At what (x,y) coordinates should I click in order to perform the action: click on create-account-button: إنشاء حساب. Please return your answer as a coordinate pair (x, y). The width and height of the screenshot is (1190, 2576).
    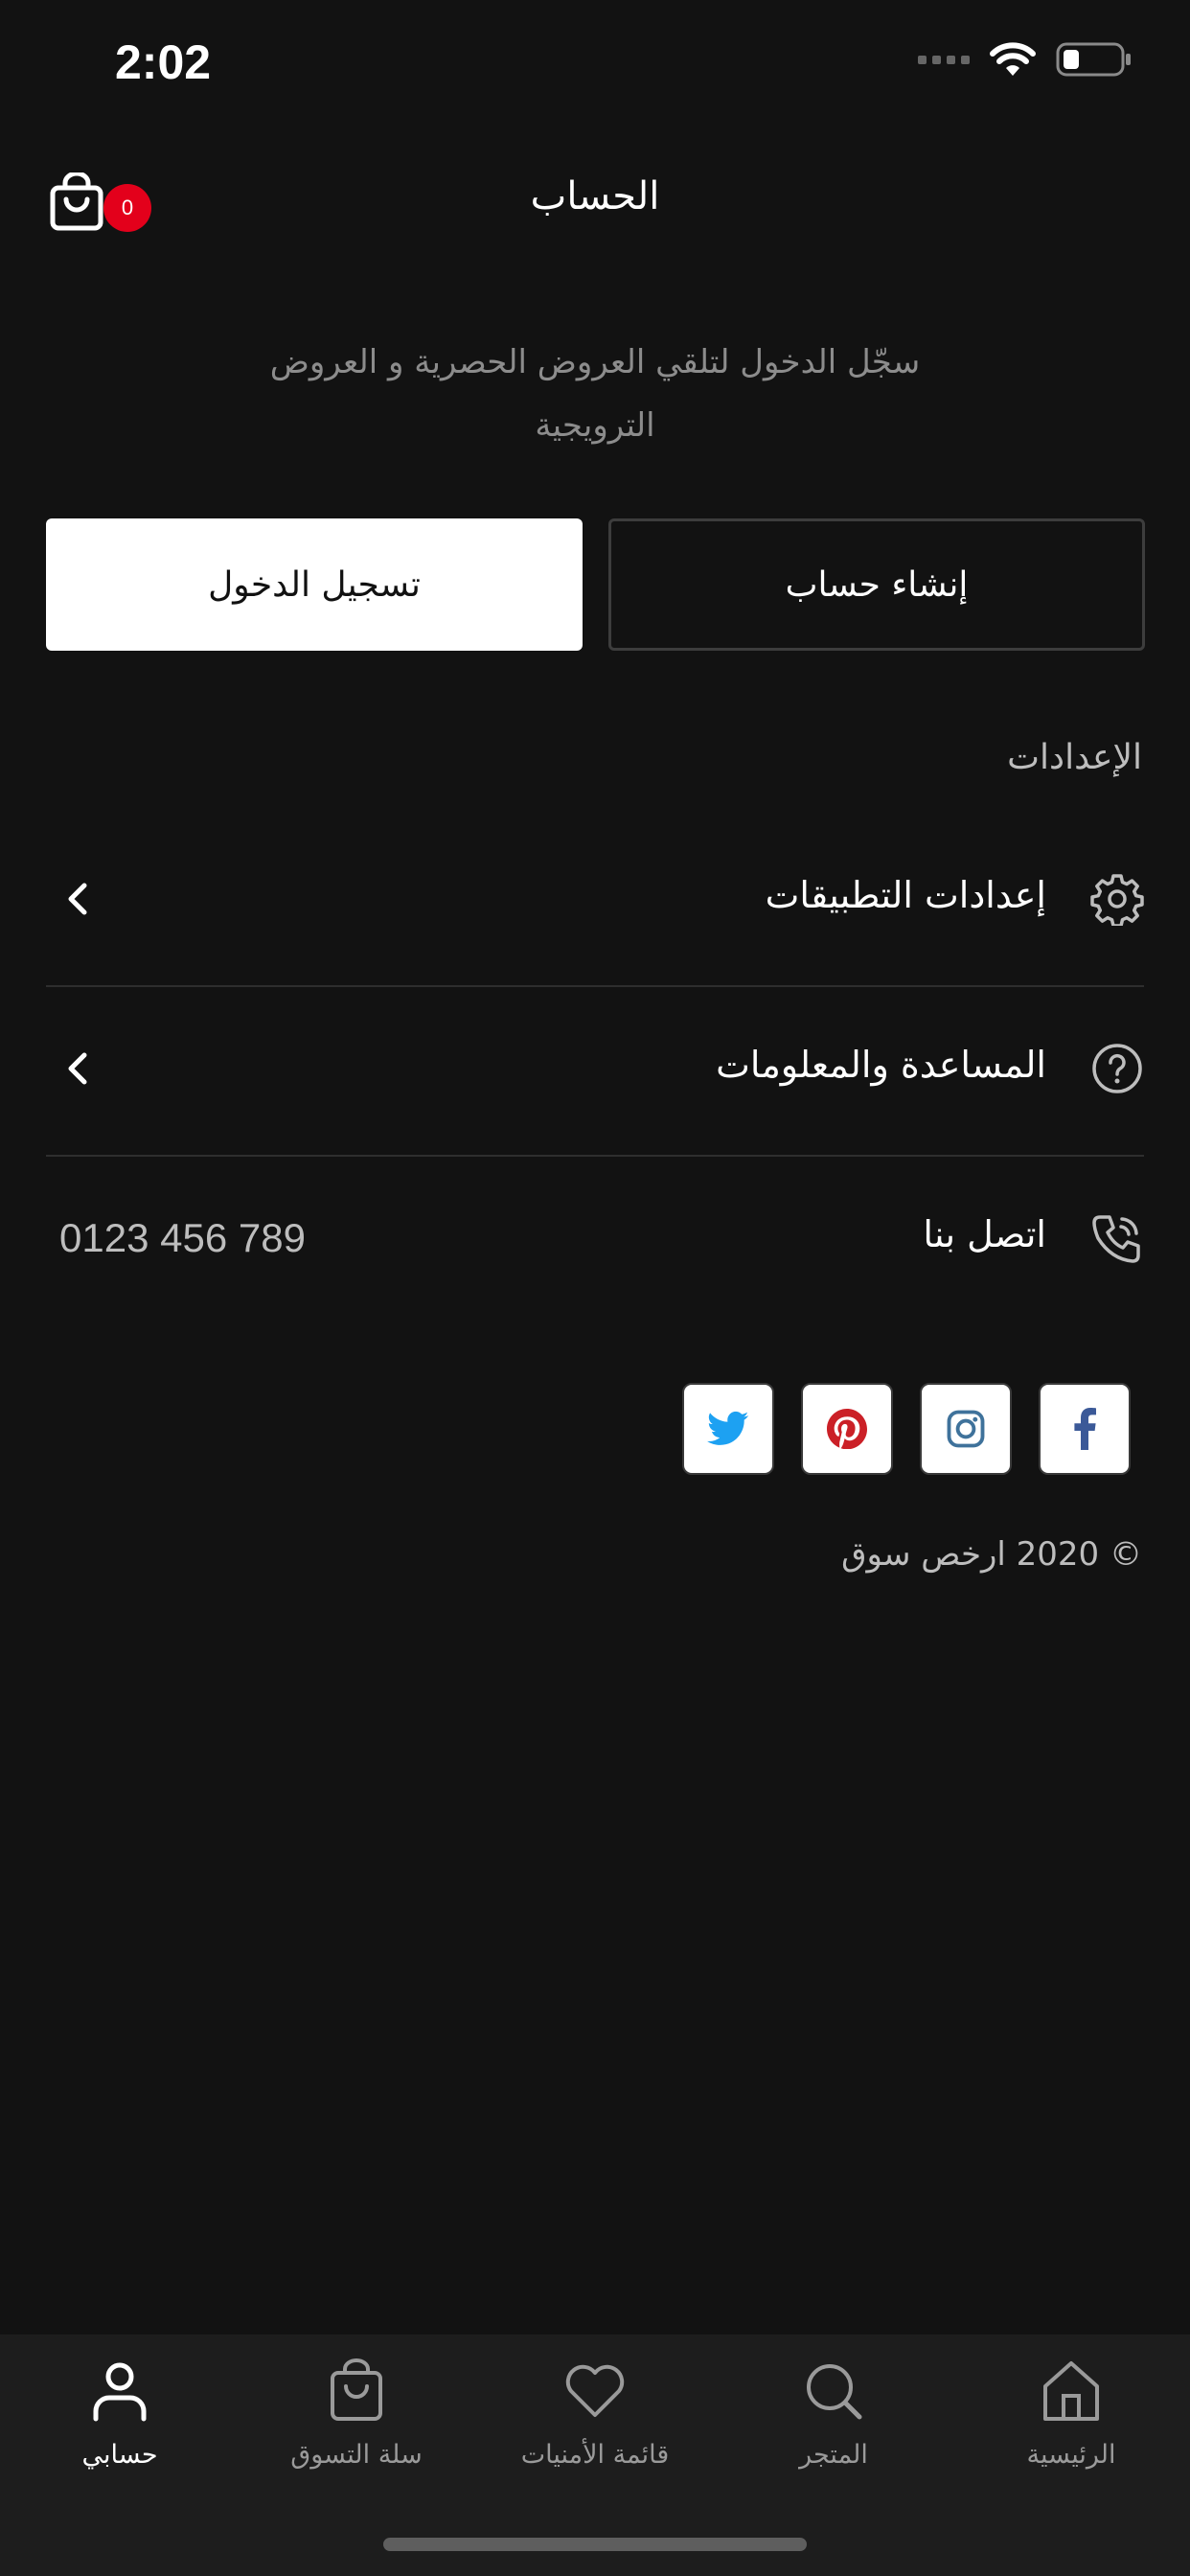
    Looking at the image, I should click on (876, 584).